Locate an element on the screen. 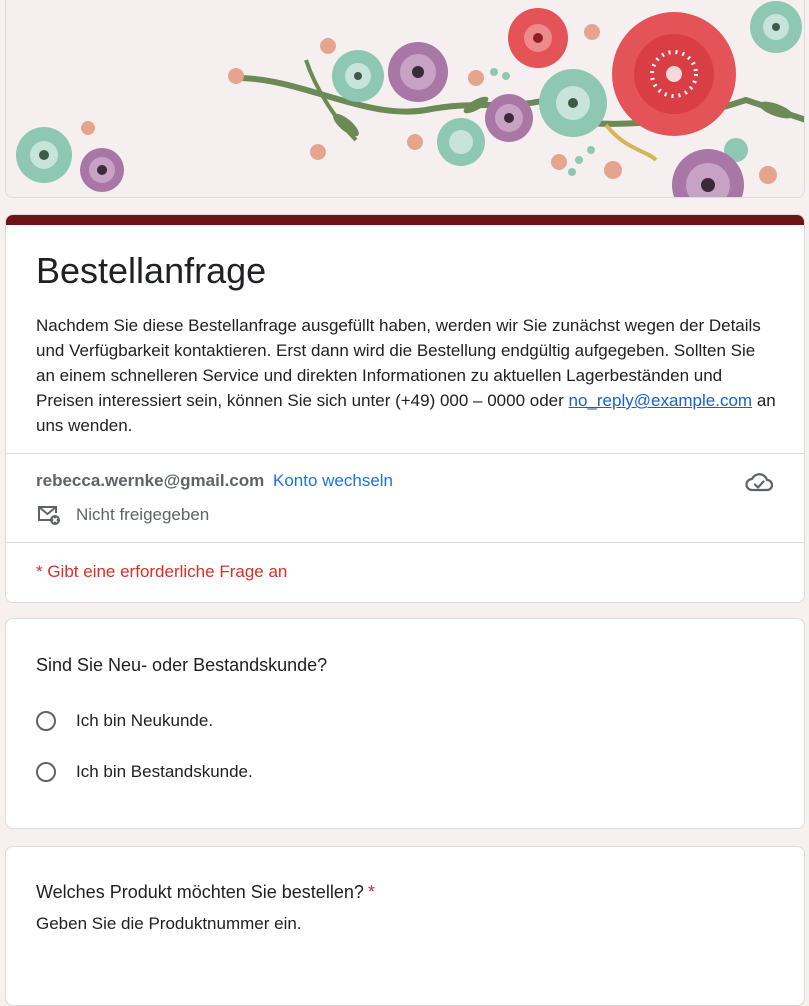 The image size is (809, 1006). switch-account-link: Konto wechseln is located at coordinates (333, 480).